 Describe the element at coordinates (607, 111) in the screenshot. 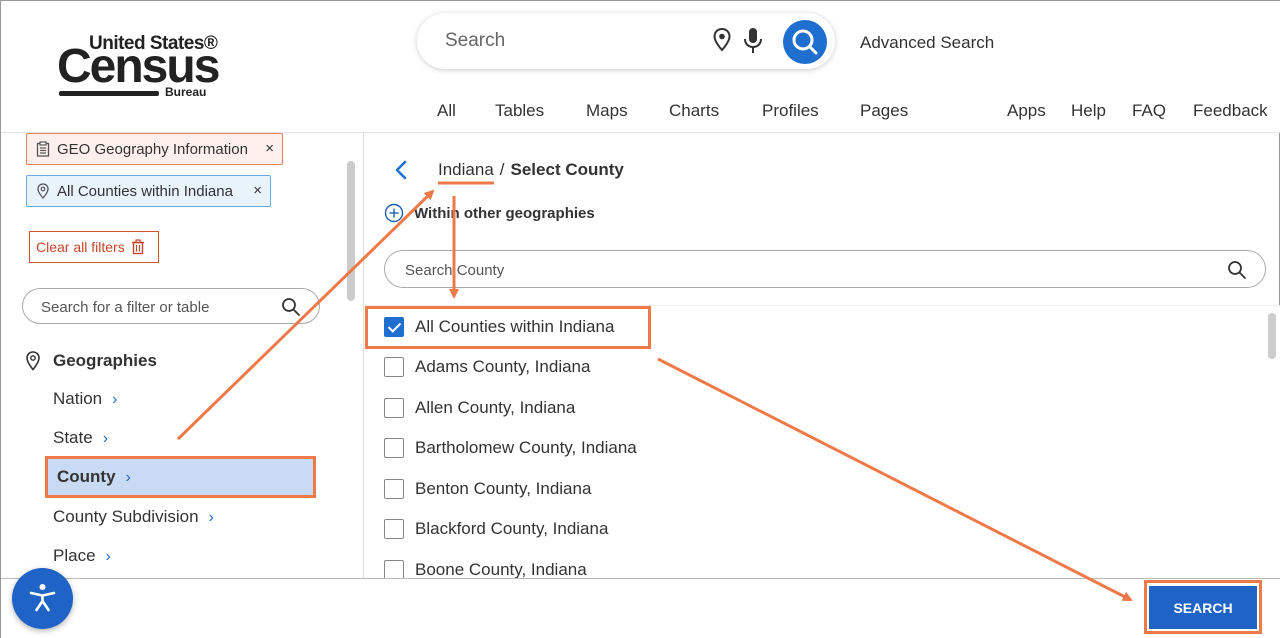

I see `tab-maps: Maps` at that location.